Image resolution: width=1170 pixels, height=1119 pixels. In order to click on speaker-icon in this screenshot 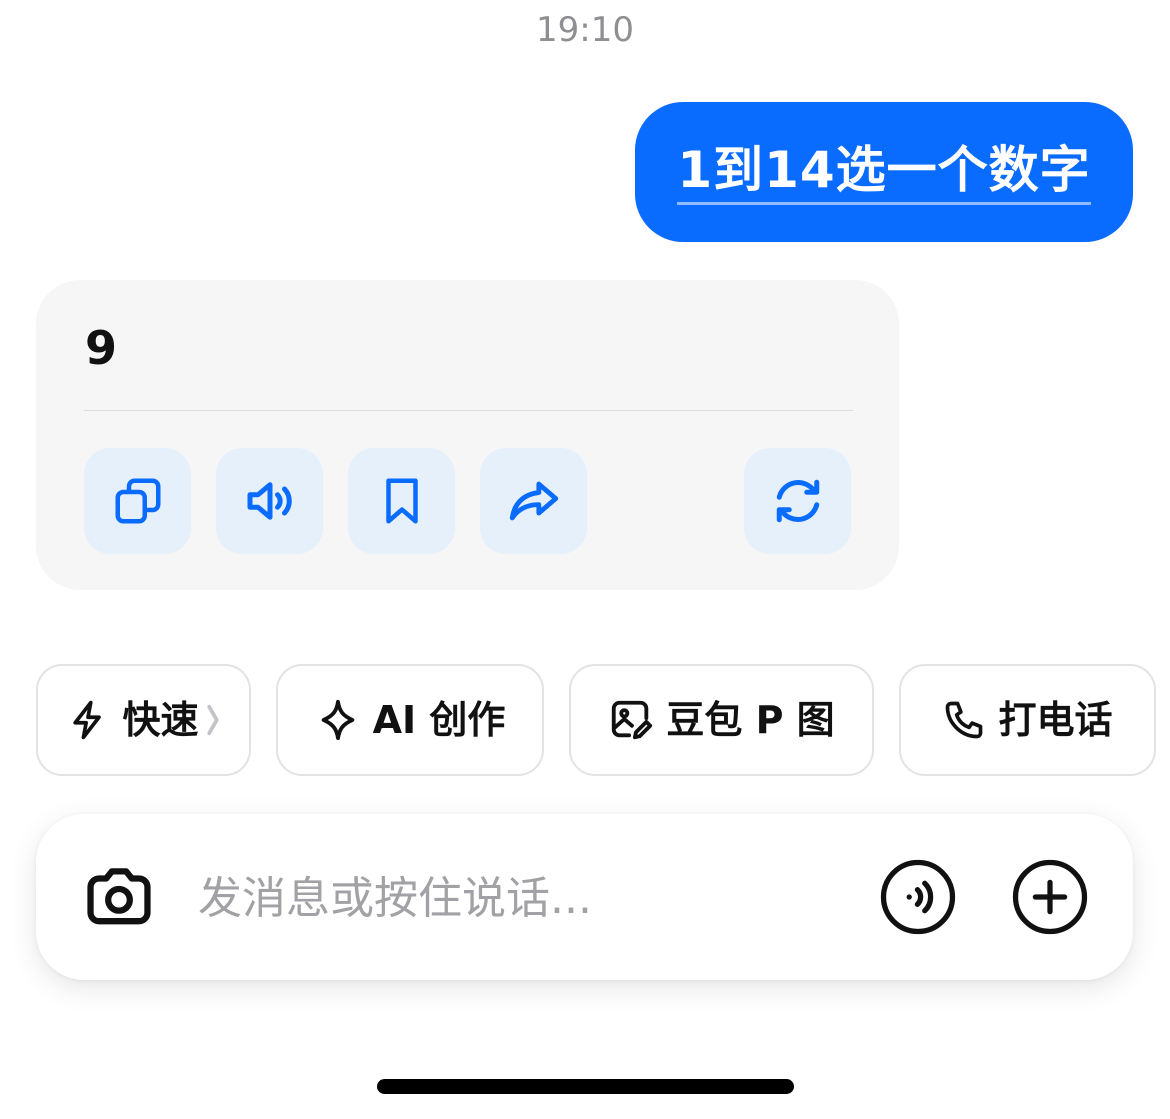, I will do `click(269, 501)`.